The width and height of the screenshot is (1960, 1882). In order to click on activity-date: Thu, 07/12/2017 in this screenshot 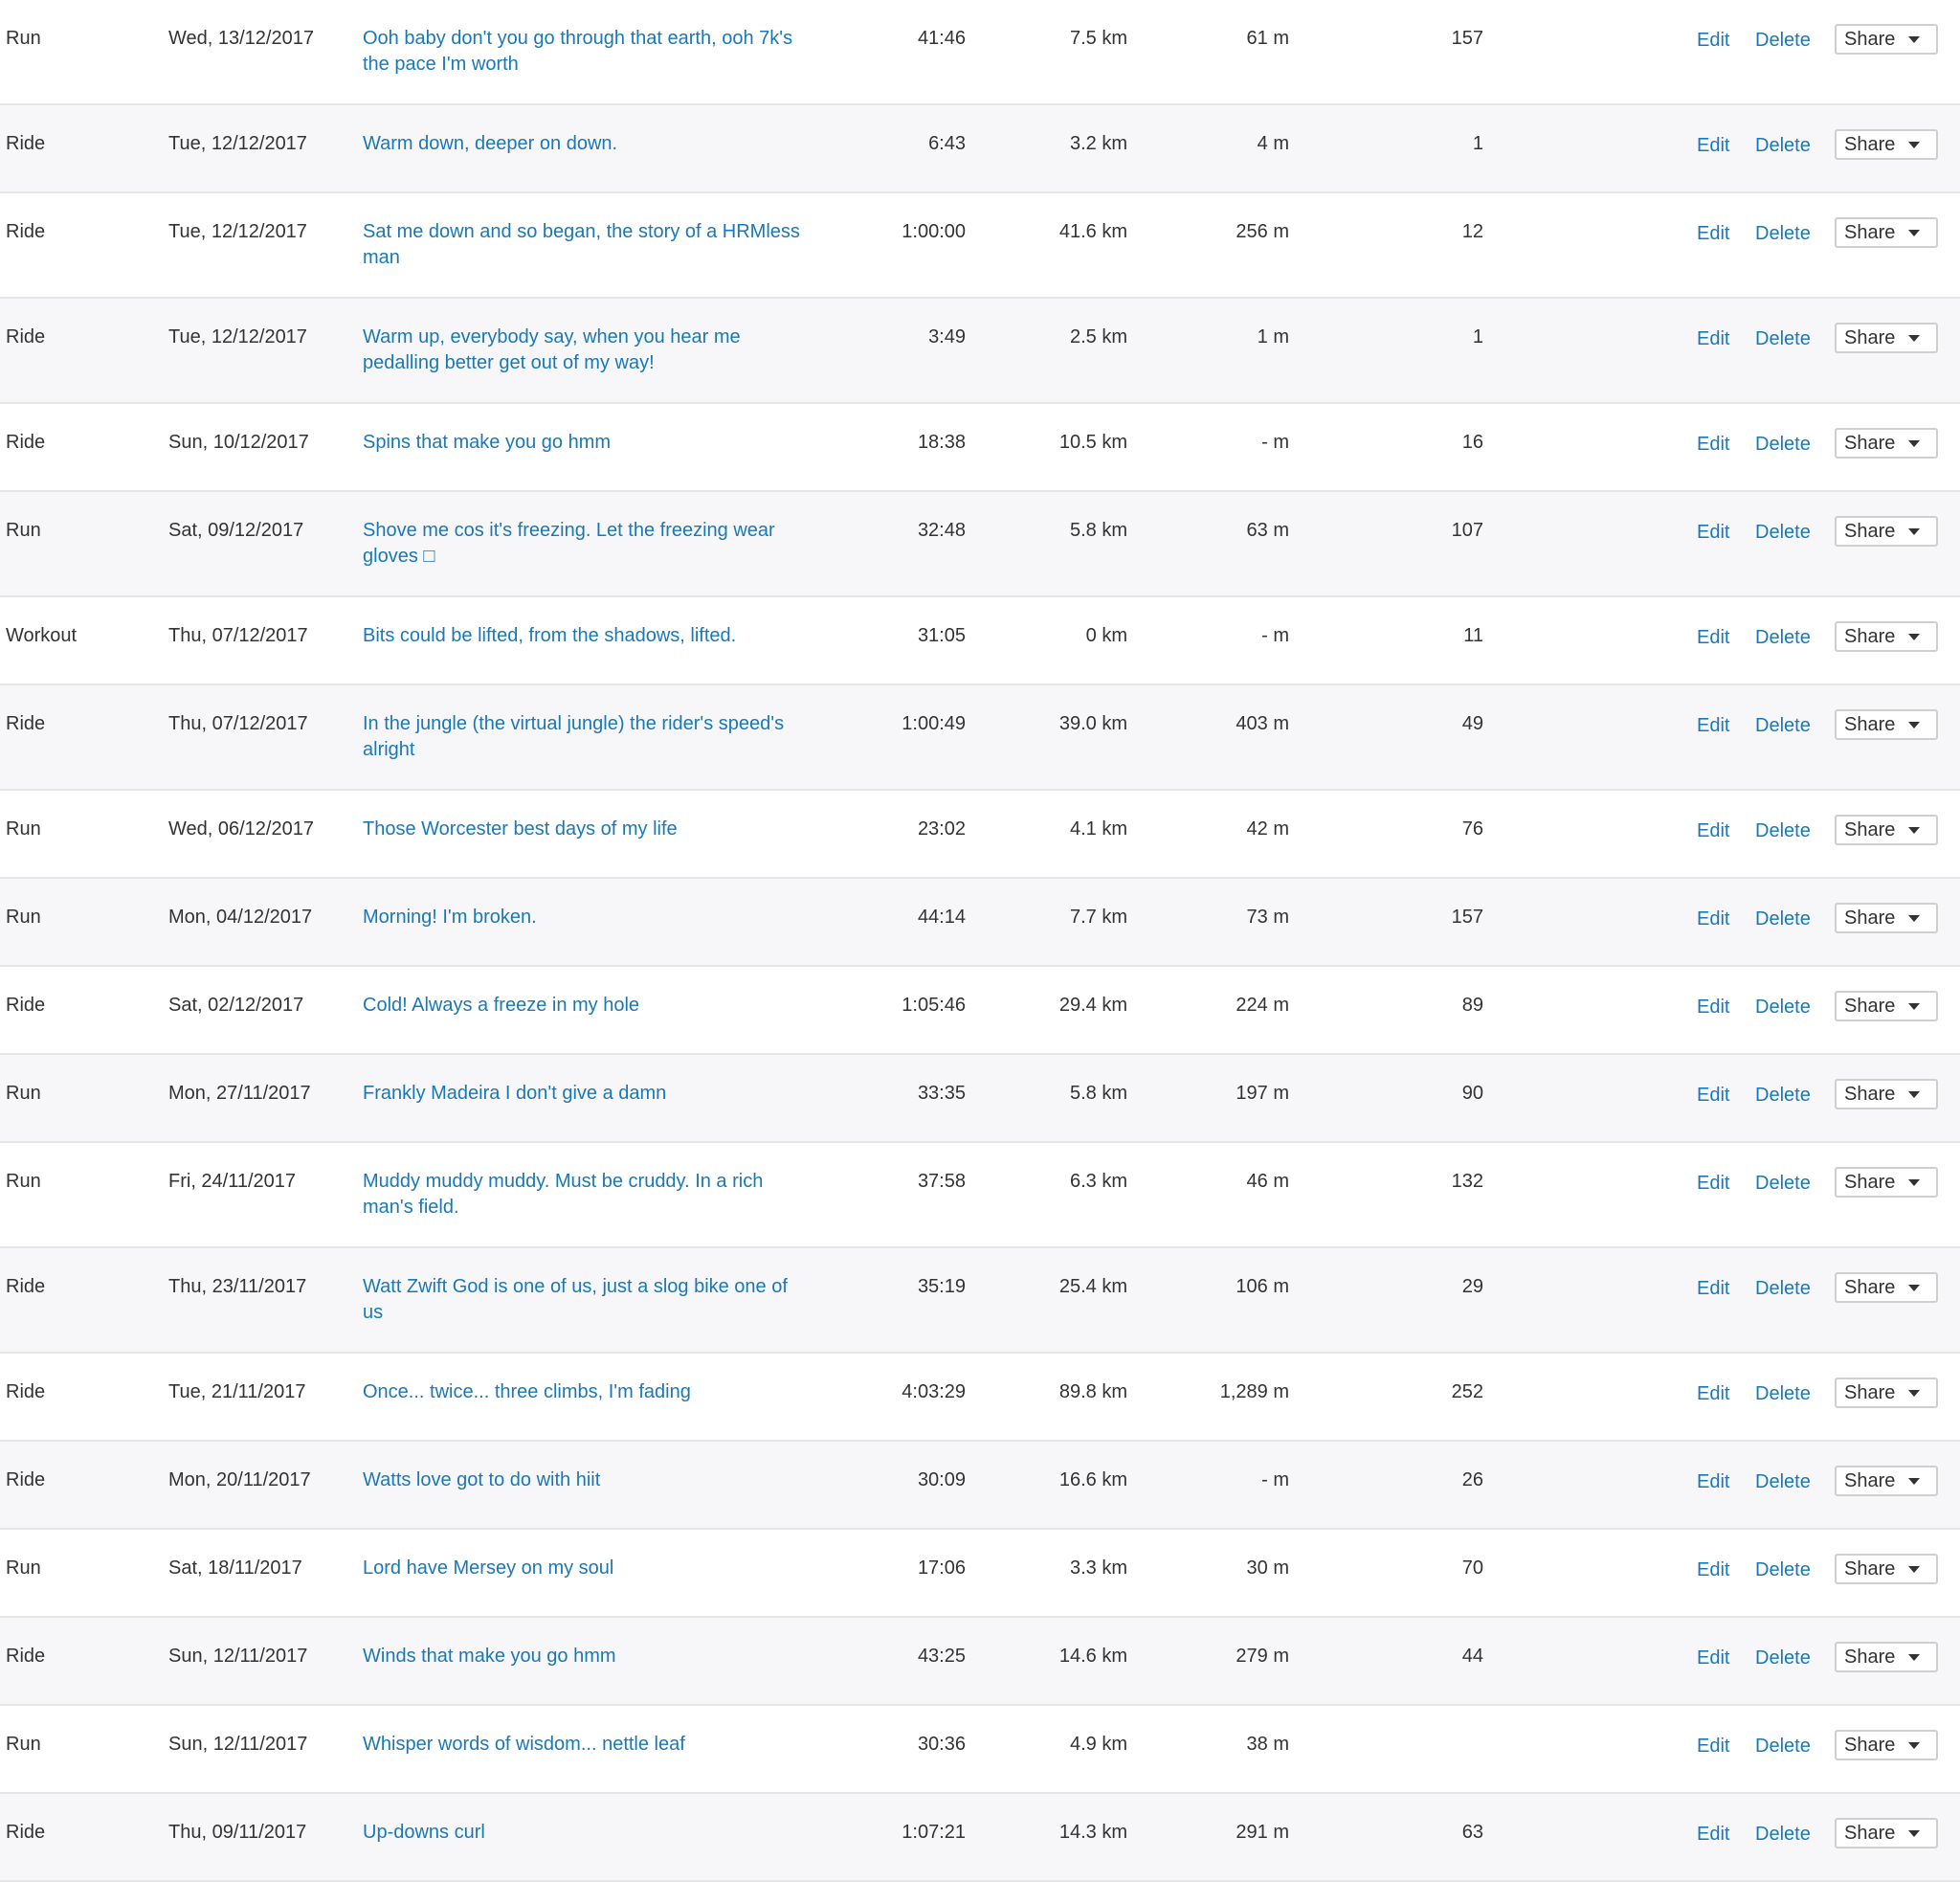, I will do `click(238, 723)`.